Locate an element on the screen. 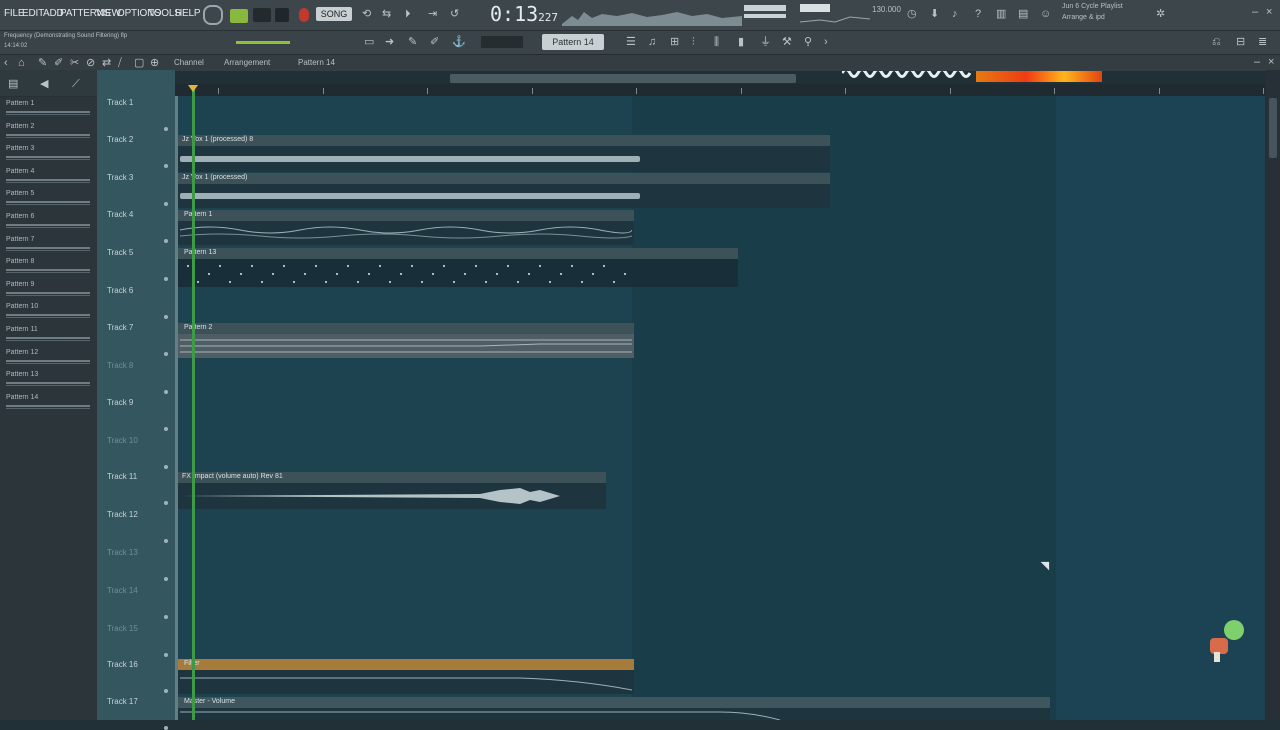  plug-icon: ⏚ is located at coordinates (765, 42).